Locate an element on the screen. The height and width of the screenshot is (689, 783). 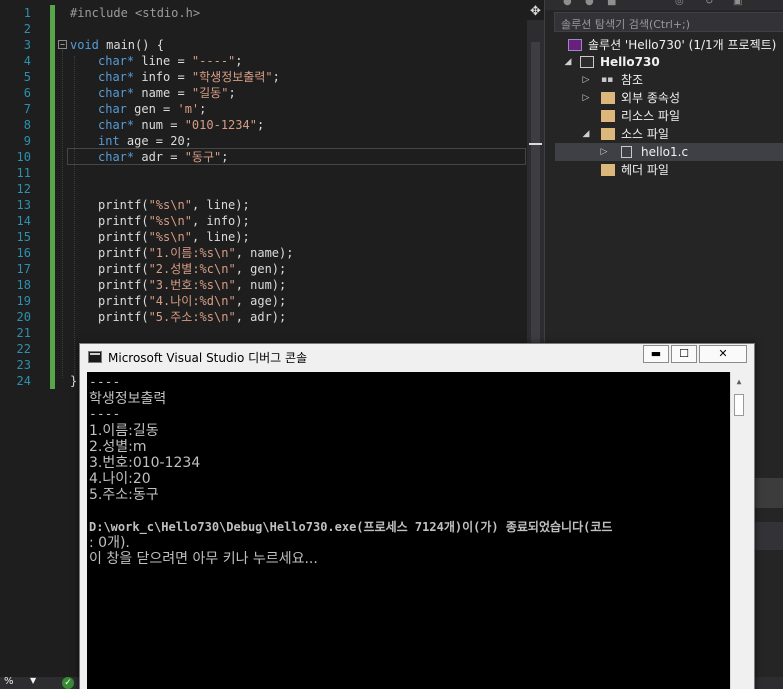
console-line: : 0개). is located at coordinates (109, 543).